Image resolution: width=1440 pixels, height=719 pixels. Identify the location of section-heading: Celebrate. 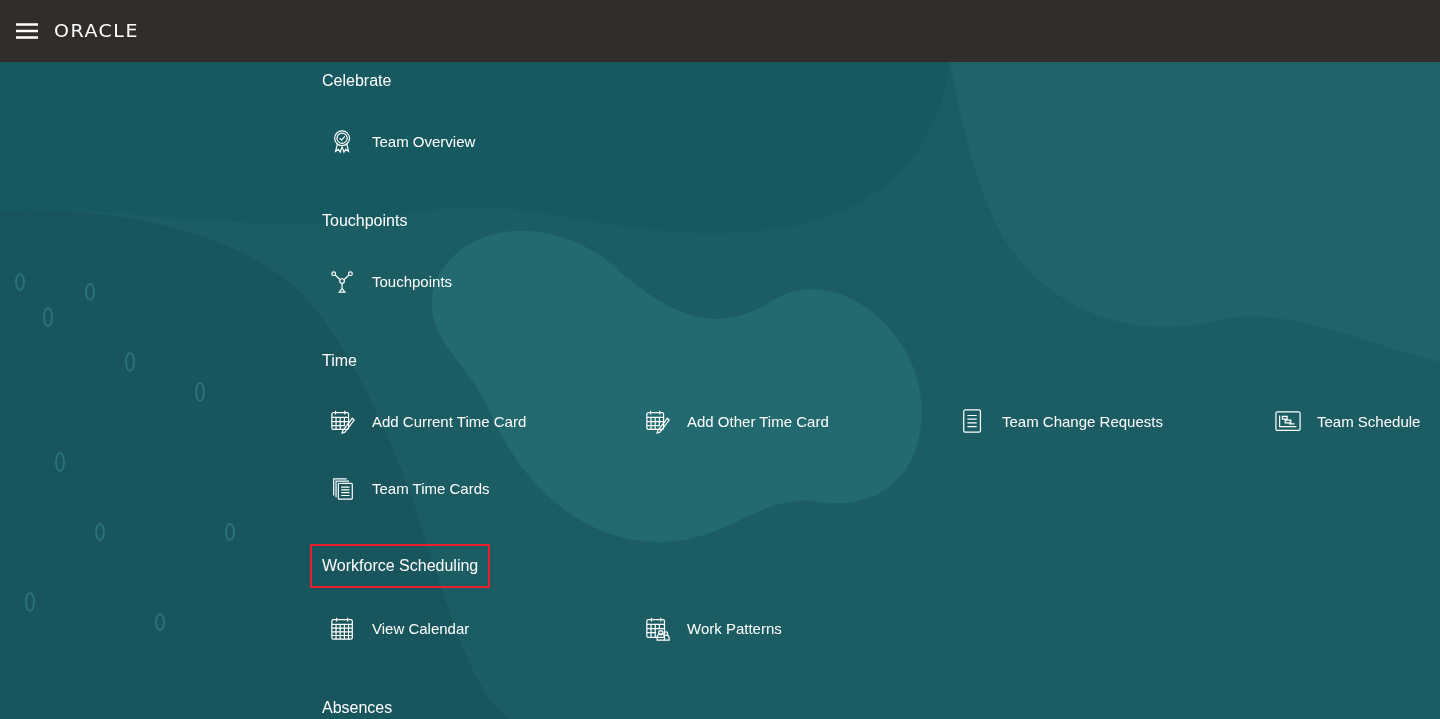
(357, 80).